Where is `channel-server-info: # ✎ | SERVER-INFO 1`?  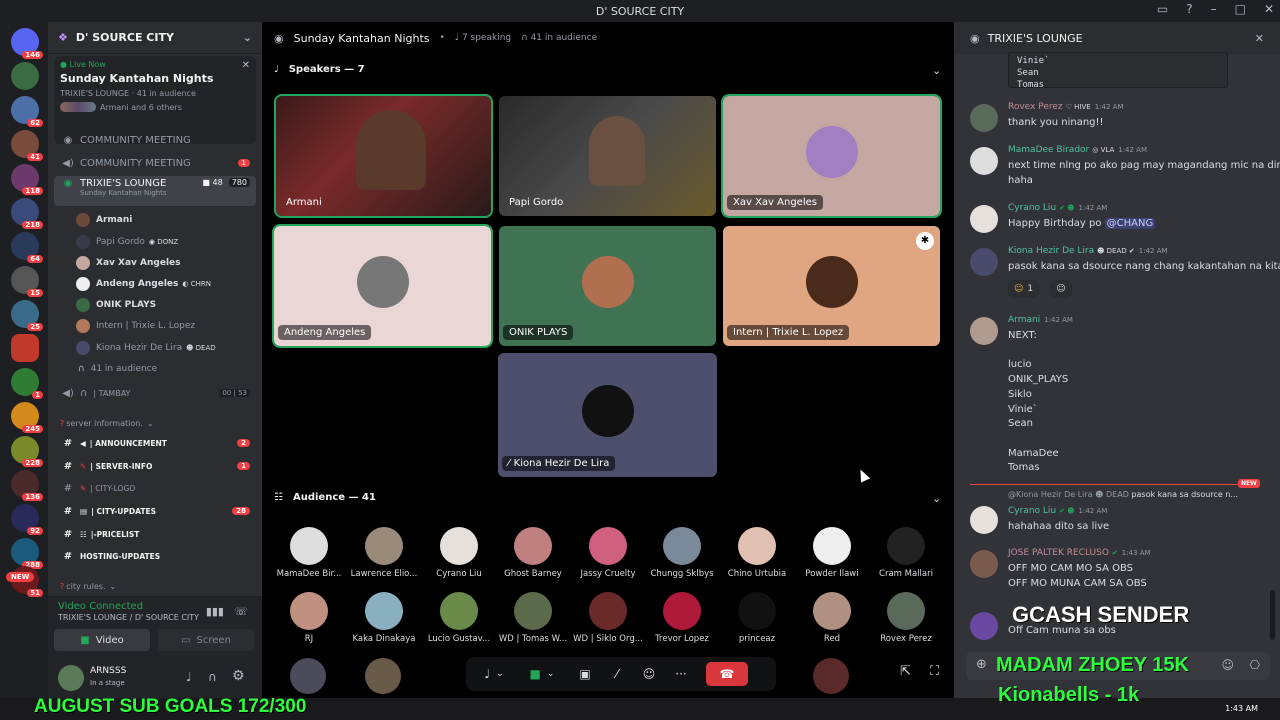 channel-server-info: # ✎ | SERVER-INFO 1 is located at coordinates (155, 466).